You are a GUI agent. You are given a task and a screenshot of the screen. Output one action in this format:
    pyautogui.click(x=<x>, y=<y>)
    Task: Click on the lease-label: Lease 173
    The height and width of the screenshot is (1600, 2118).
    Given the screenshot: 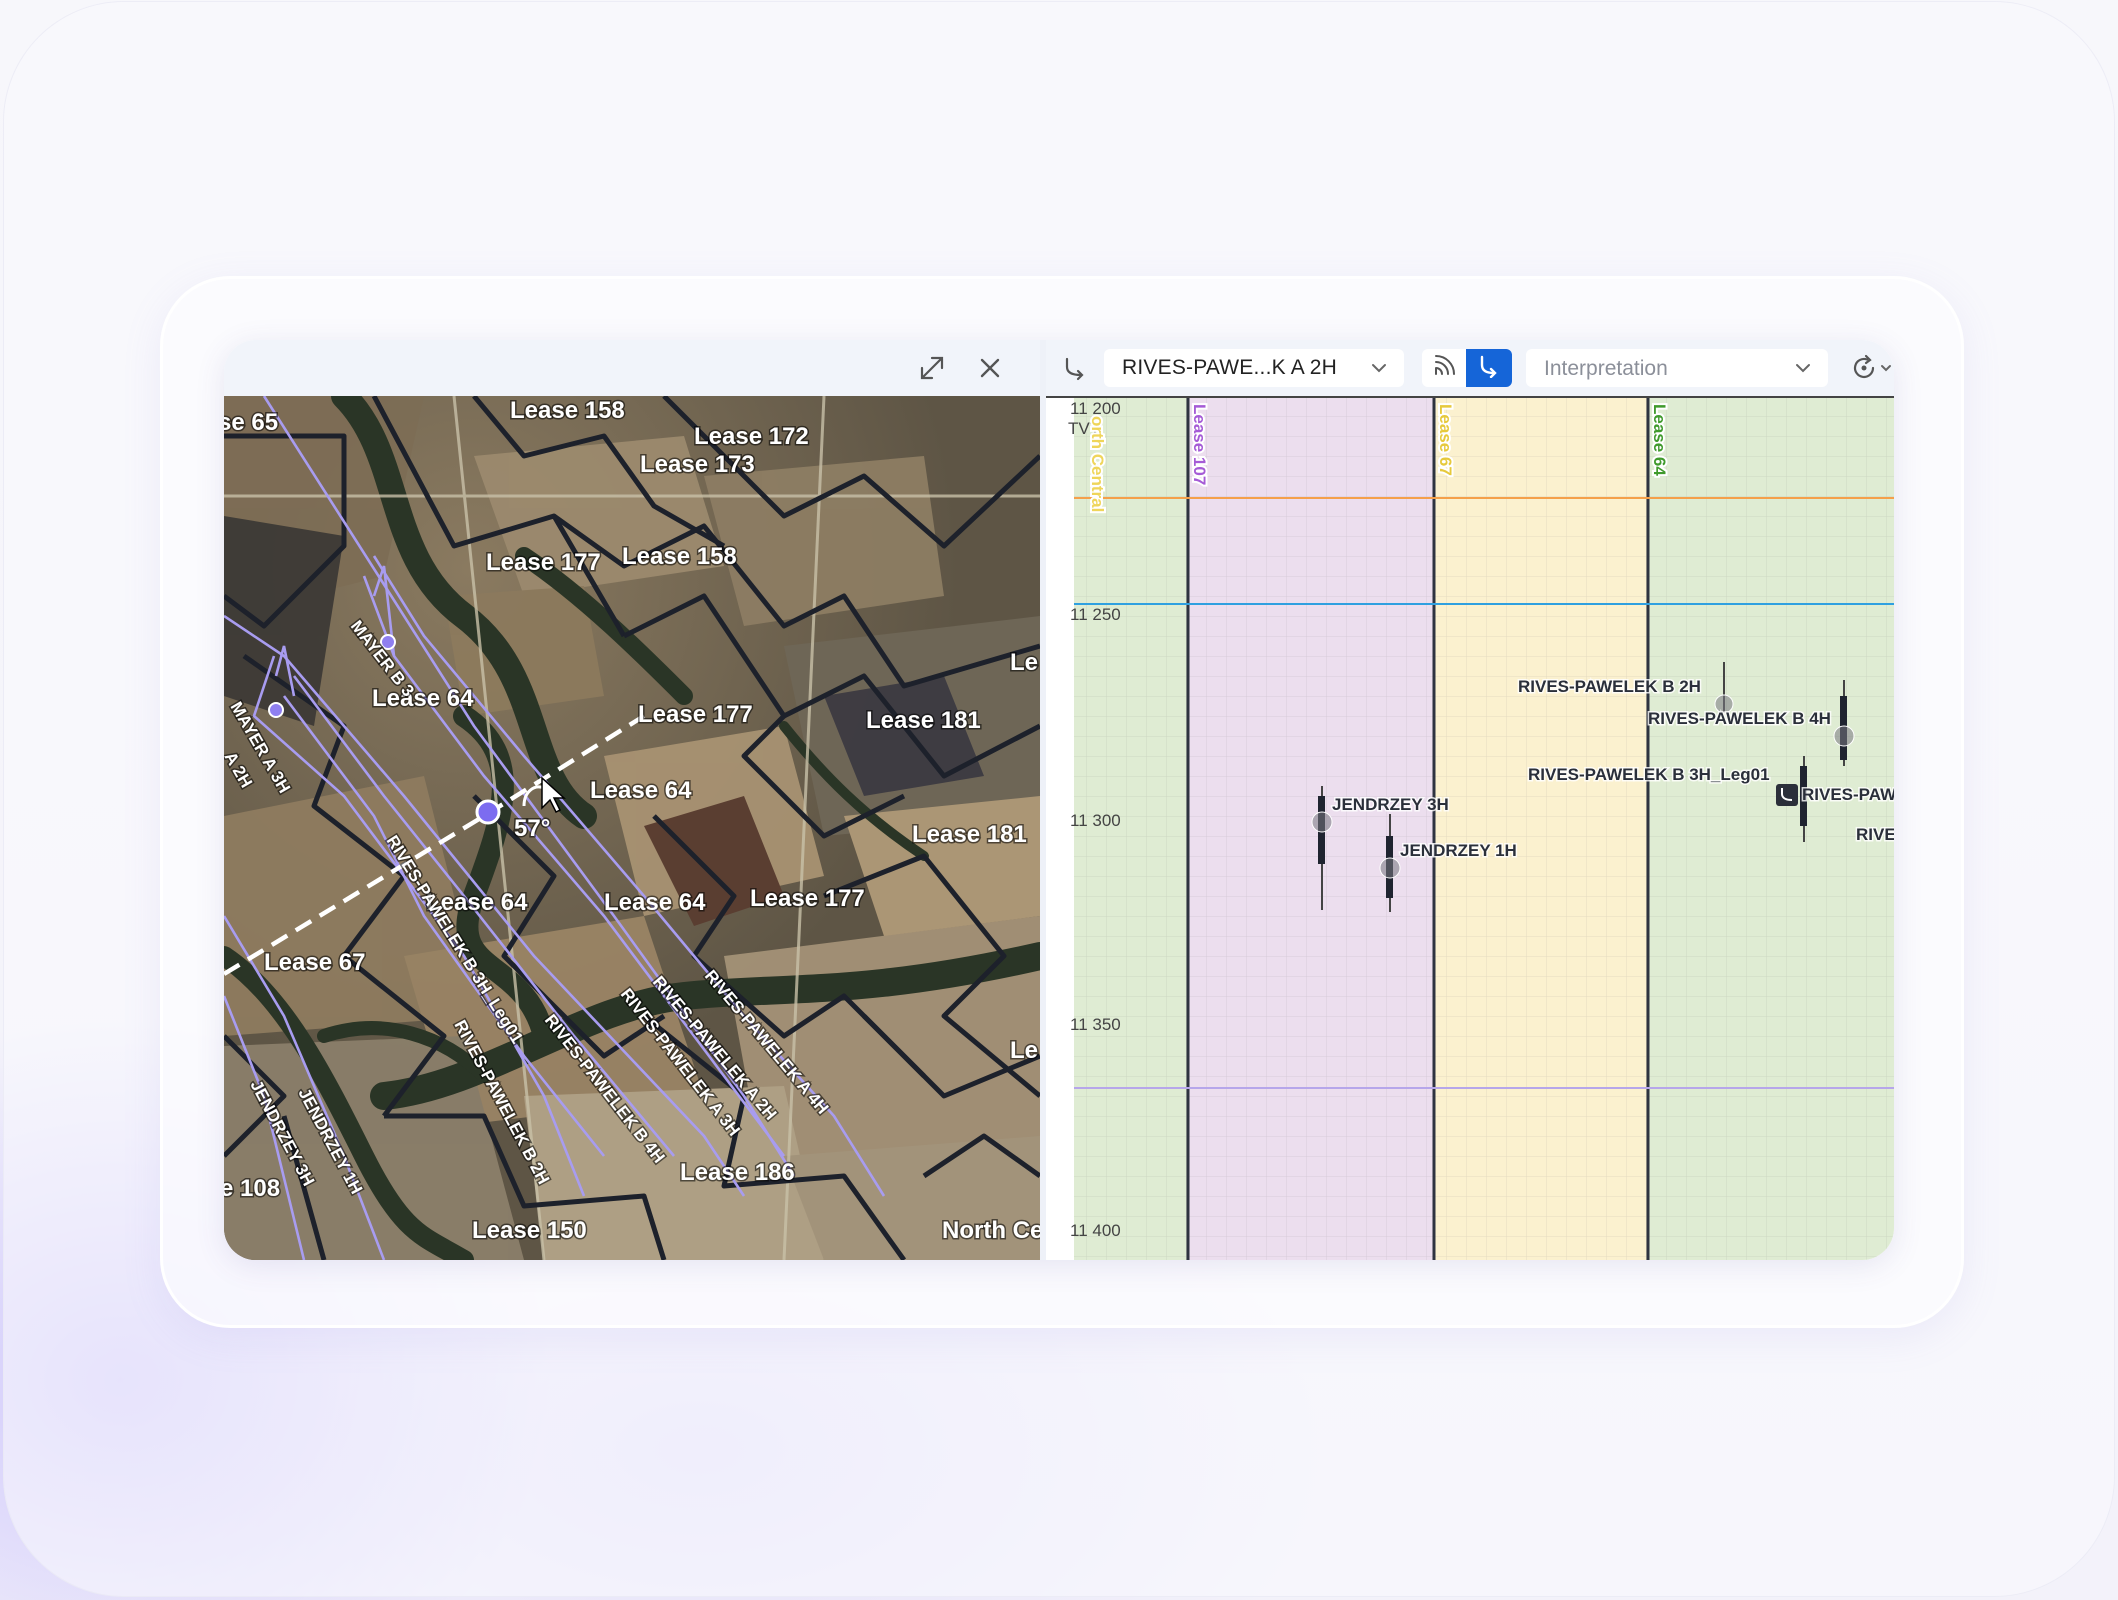 What is the action you would take?
    pyautogui.click(x=697, y=464)
    